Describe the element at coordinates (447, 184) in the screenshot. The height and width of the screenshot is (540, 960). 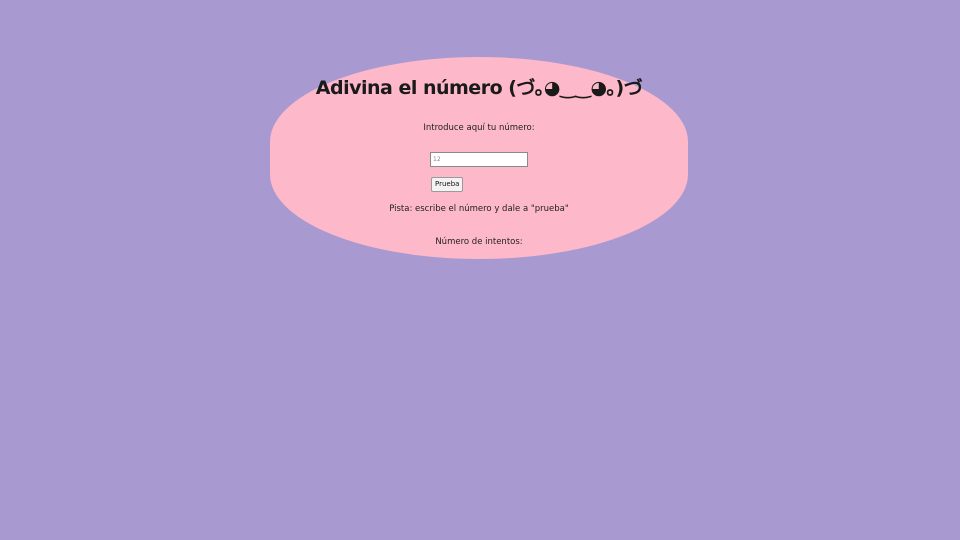
I see `try-button: Prueba` at that location.